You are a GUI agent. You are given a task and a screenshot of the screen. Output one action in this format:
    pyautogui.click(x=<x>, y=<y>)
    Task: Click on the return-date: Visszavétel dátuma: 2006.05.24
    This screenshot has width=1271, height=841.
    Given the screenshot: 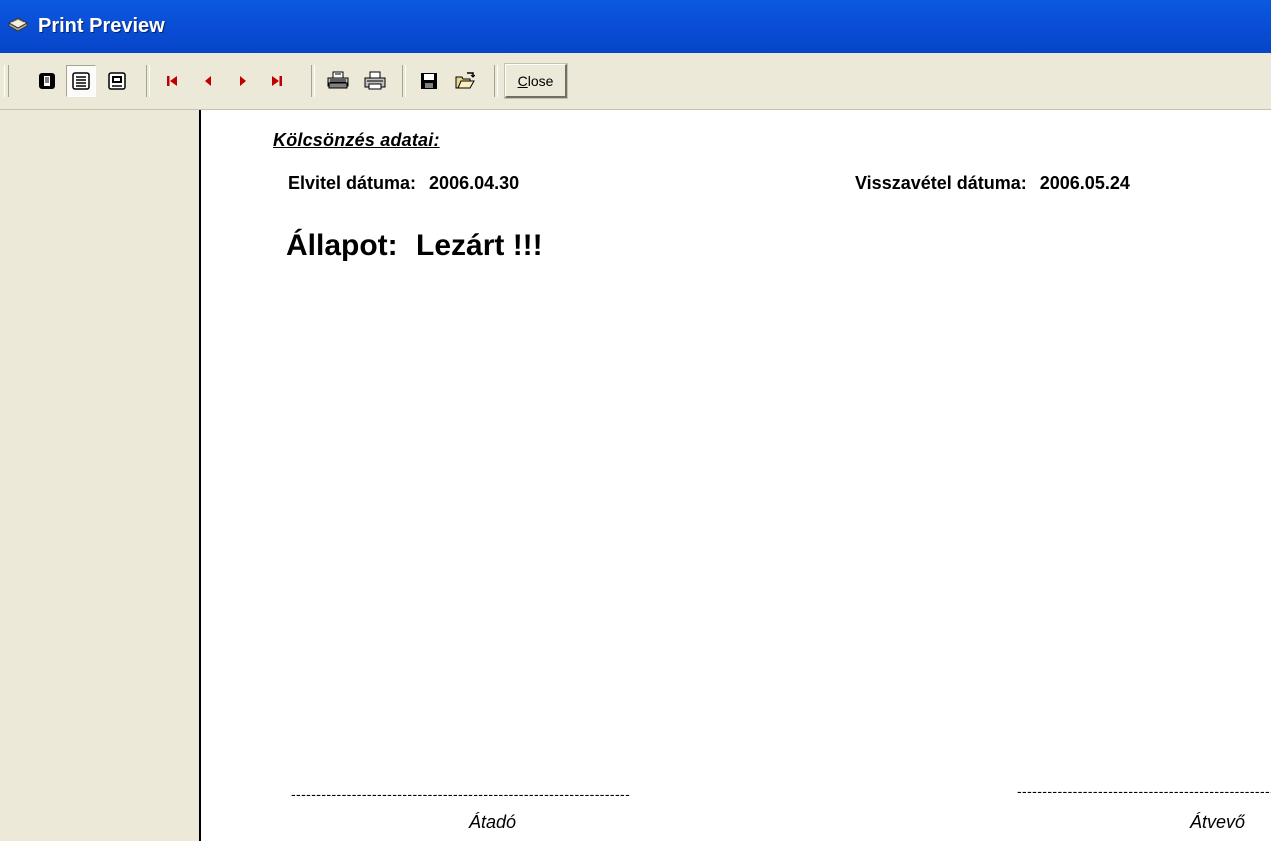 What is the action you would take?
    pyautogui.click(x=992, y=183)
    